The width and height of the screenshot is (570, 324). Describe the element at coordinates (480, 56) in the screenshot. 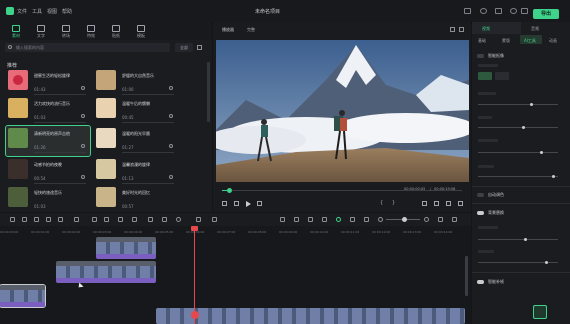

I see `toggle-smart-cutout` at that location.